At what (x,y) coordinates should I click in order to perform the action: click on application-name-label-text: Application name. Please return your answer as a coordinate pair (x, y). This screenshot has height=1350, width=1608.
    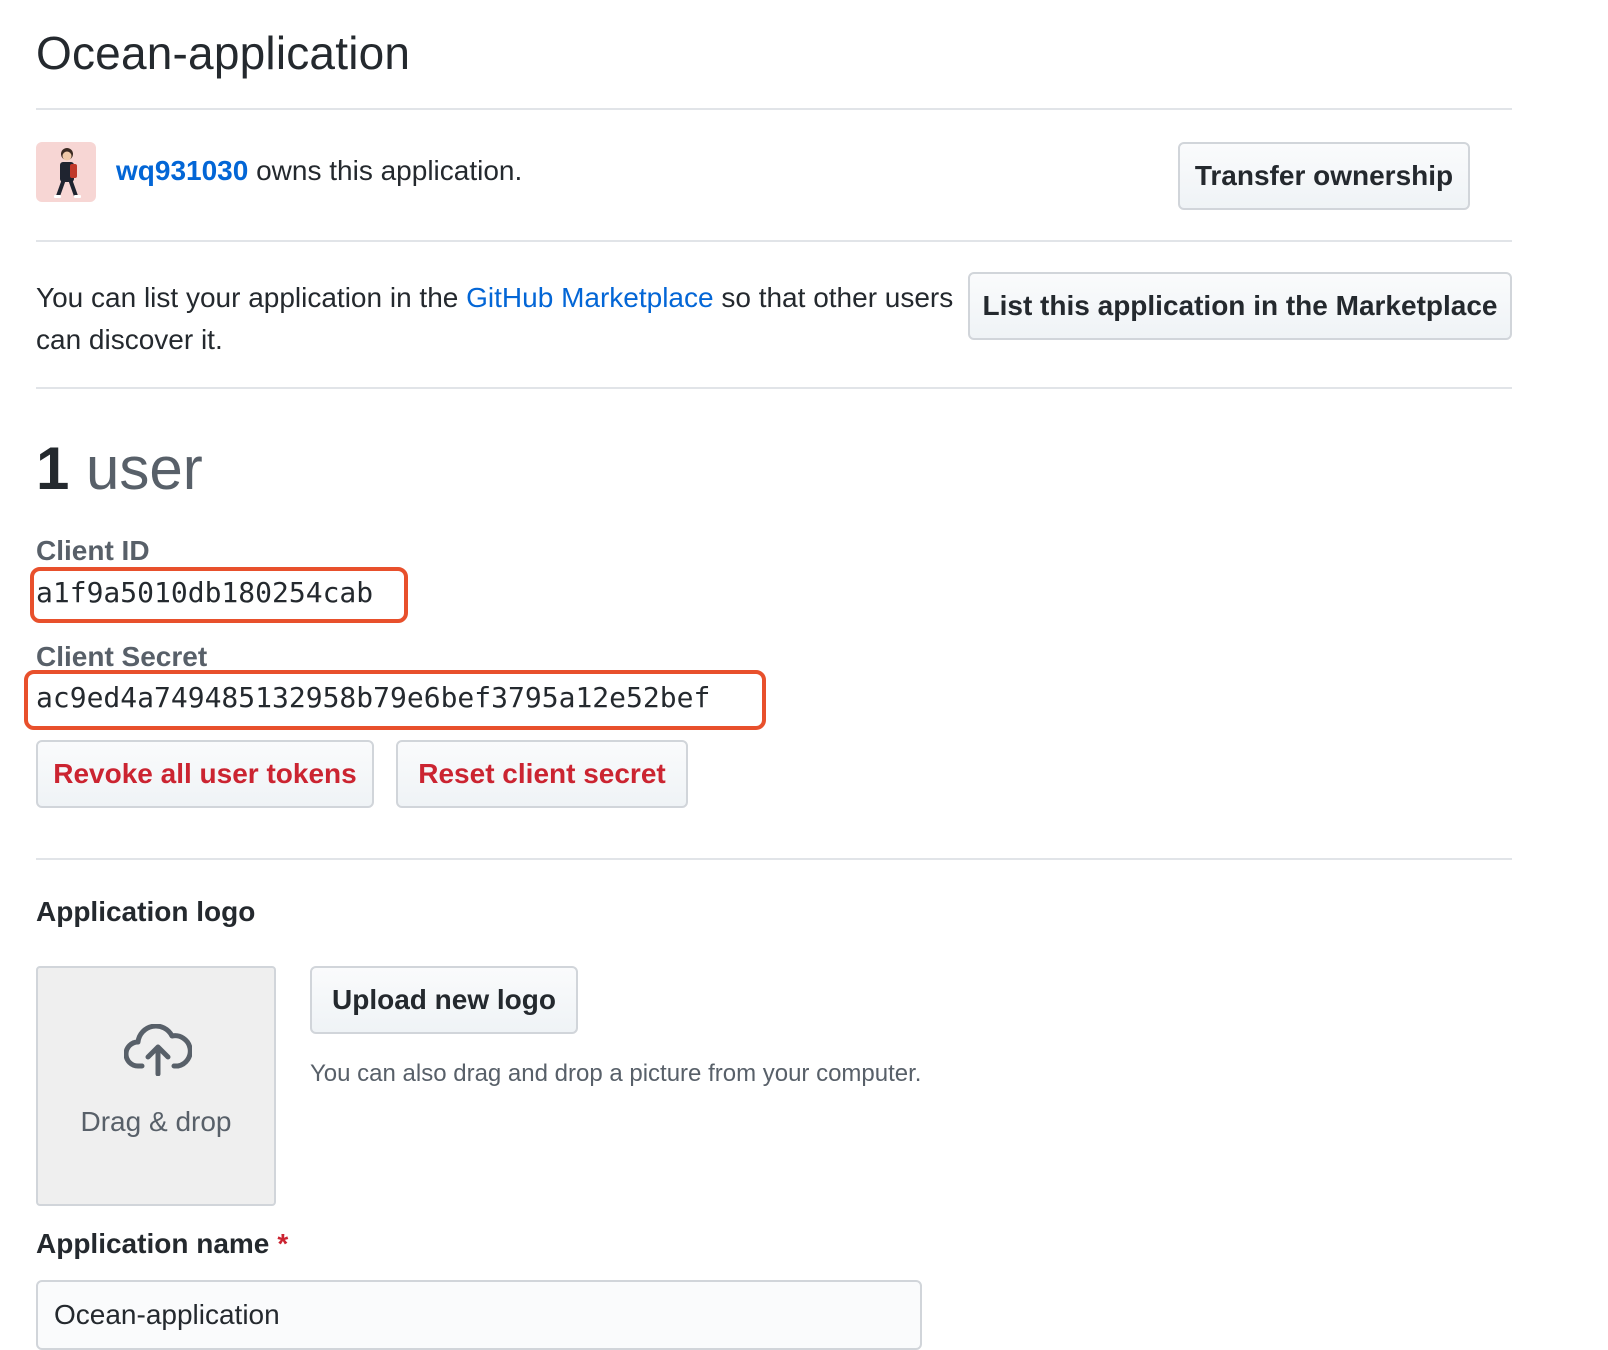
    Looking at the image, I should click on (153, 1243).